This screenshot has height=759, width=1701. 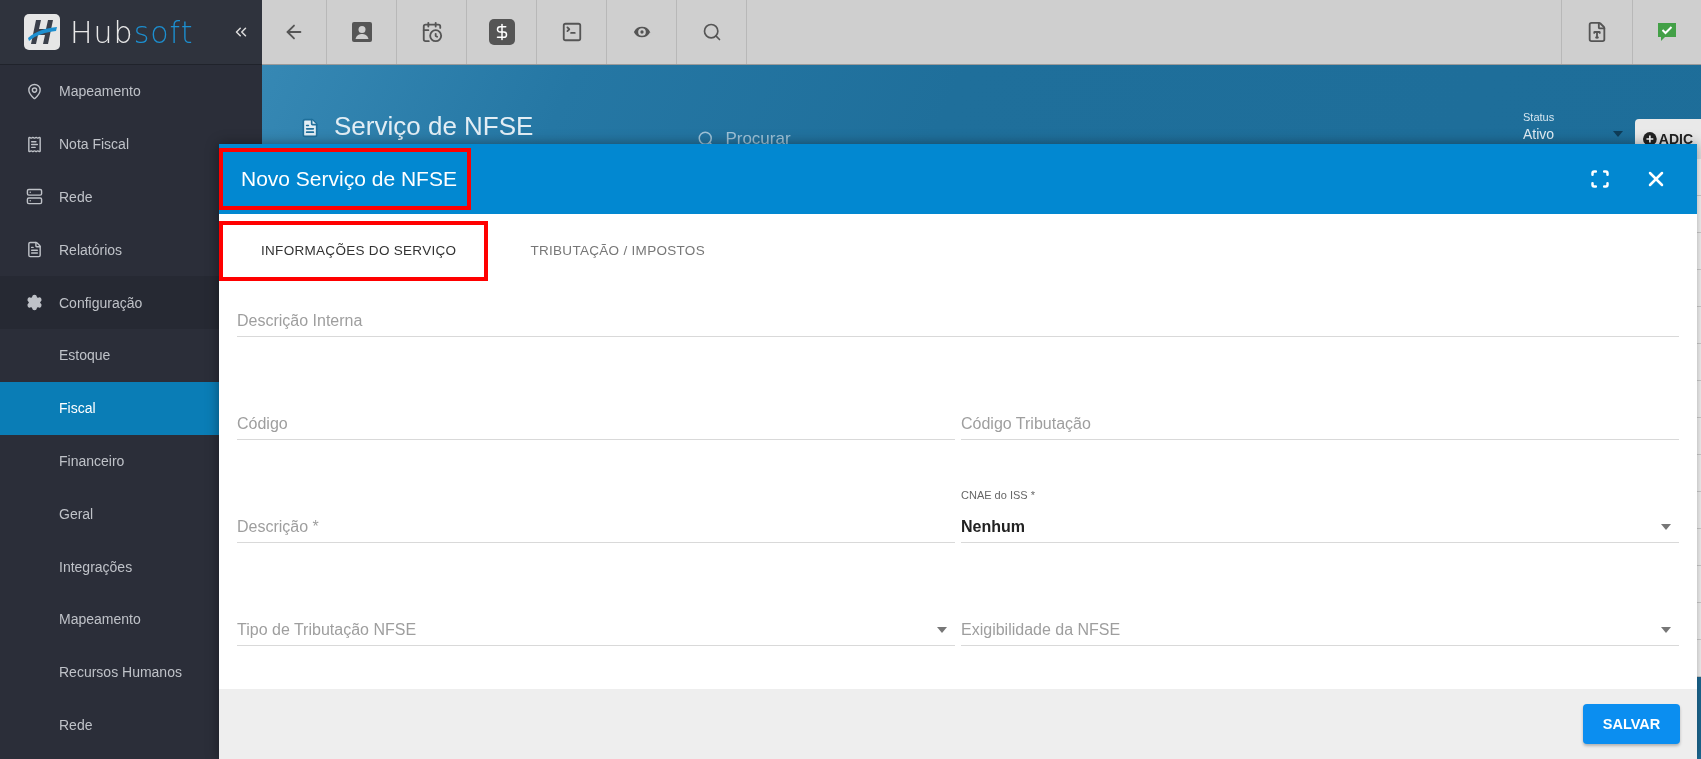 What do you see at coordinates (571, 32) in the screenshot?
I see `terminal-icon` at bounding box center [571, 32].